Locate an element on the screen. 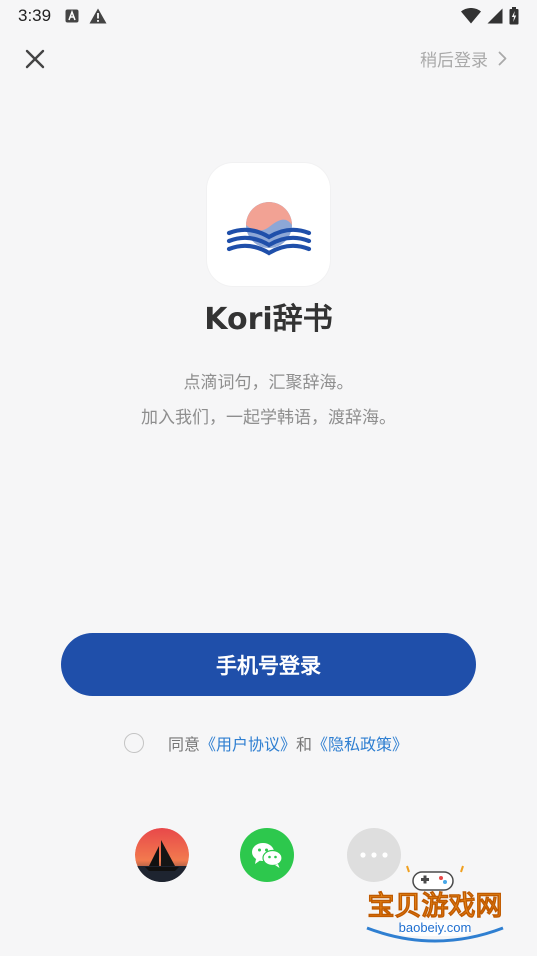  gamepad-icon is located at coordinates (435, 878).